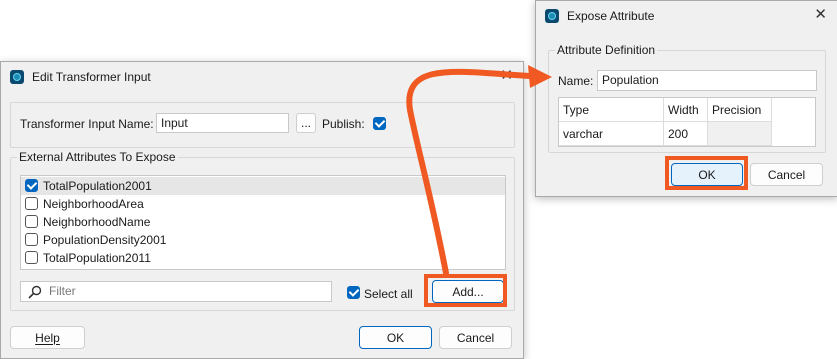 This screenshot has height=359, width=837. Describe the element at coordinates (176, 291) in the screenshot. I see `filter-field: Filter` at that location.